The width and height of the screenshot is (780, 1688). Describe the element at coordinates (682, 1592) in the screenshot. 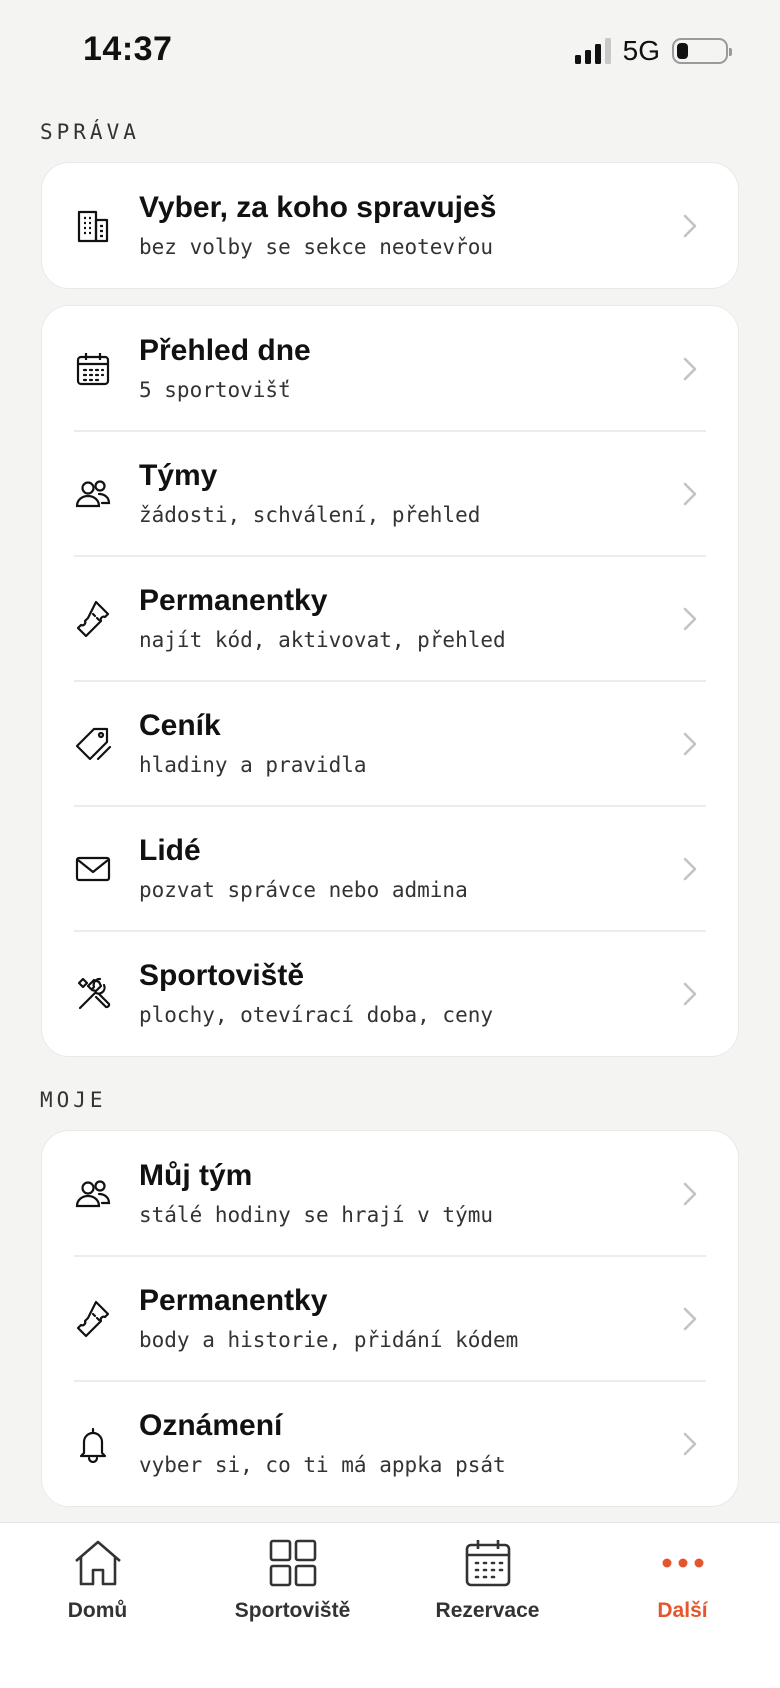

I see `tab-more: Další` at that location.